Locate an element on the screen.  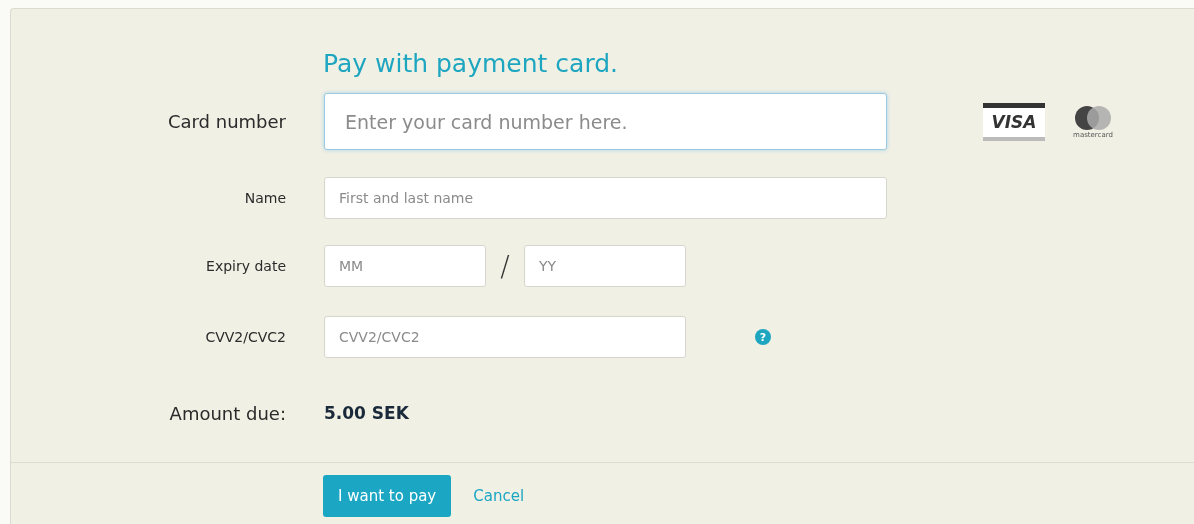
year-field: YY is located at coordinates (605, 266).